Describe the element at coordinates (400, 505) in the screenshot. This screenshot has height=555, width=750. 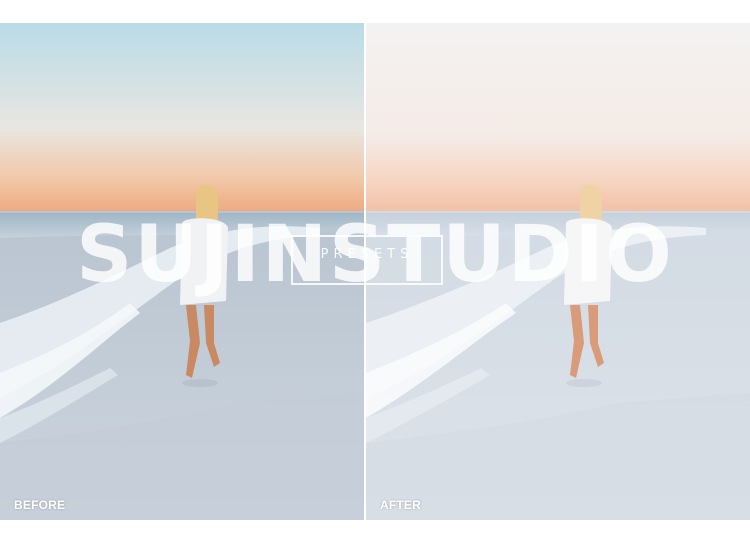
I see `after-label: AFTER` at that location.